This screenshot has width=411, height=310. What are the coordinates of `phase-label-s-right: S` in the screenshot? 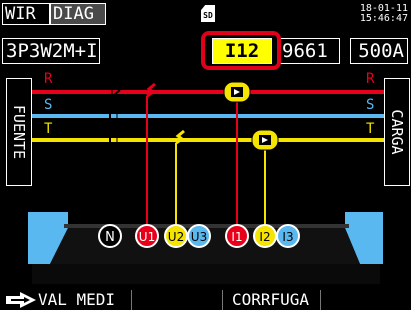 It's located at (370, 105).